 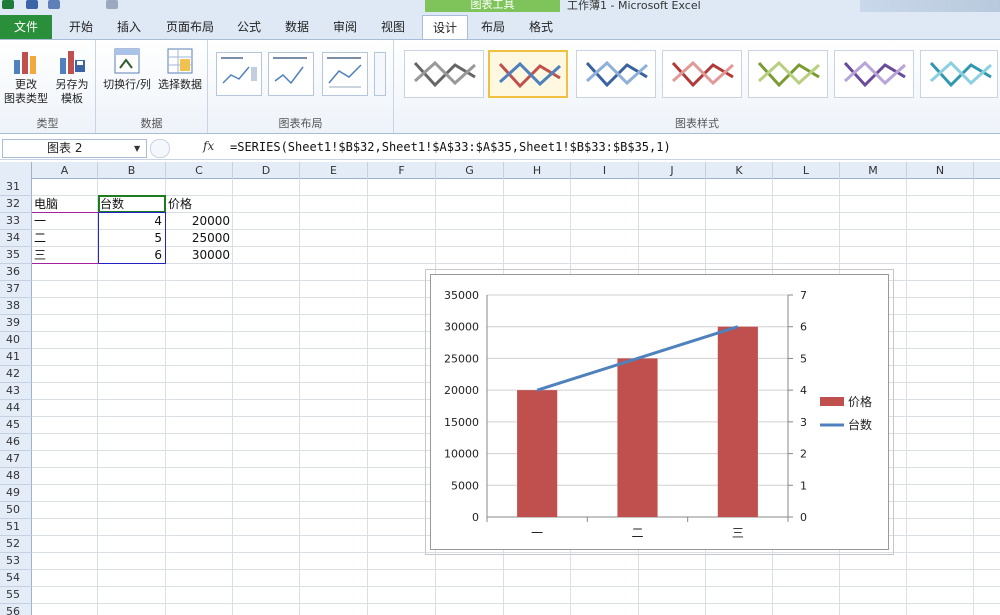 I want to click on data-group-label: 数据, so click(x=151, y=123).